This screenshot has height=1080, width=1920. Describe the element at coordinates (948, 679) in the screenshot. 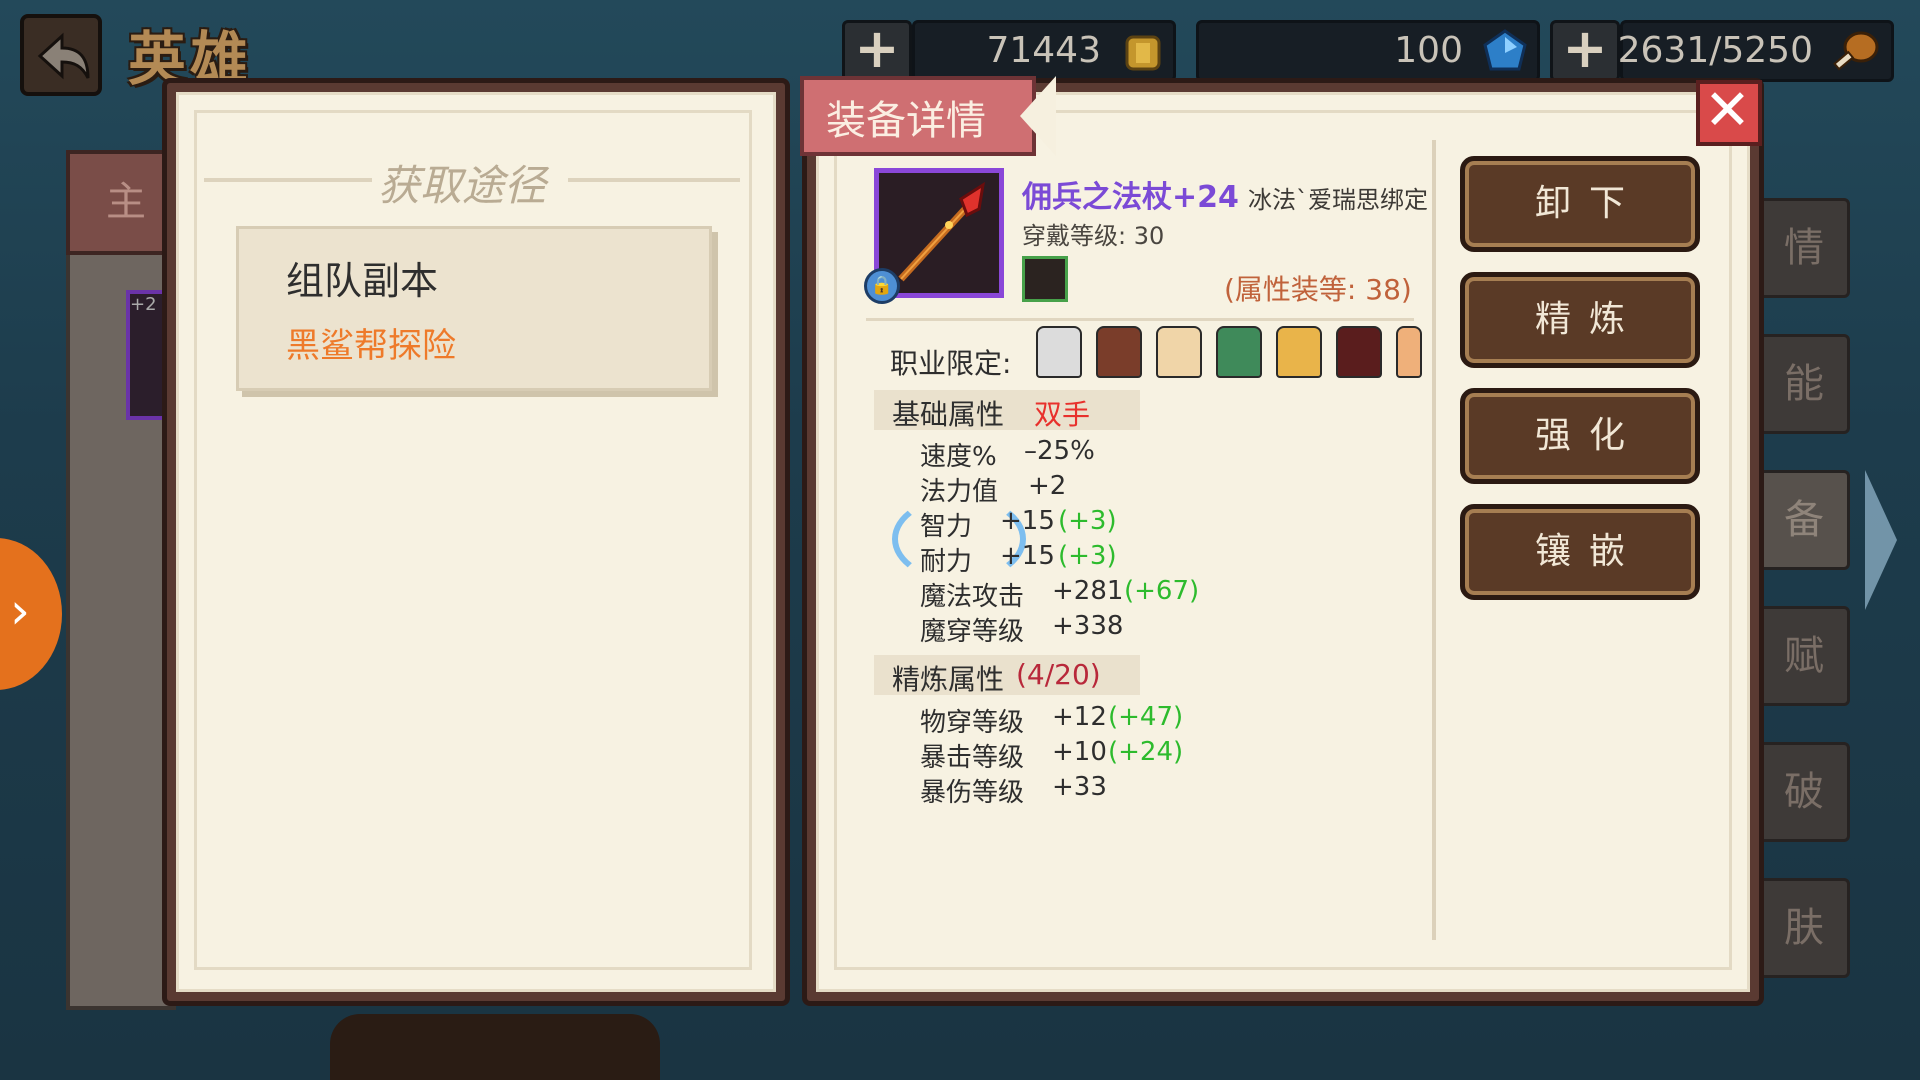

I see `refine-attributes-label: 精炼属性` at that location.